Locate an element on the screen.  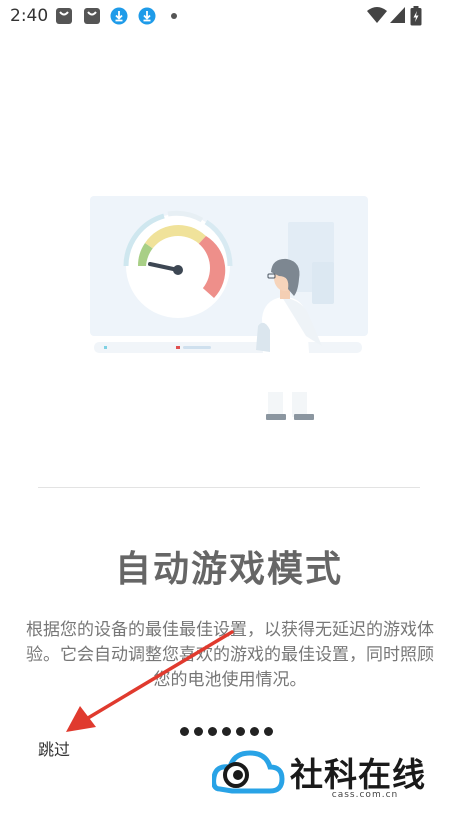
page-title: 自动游戏模式 is located at coordinates (228, 569).